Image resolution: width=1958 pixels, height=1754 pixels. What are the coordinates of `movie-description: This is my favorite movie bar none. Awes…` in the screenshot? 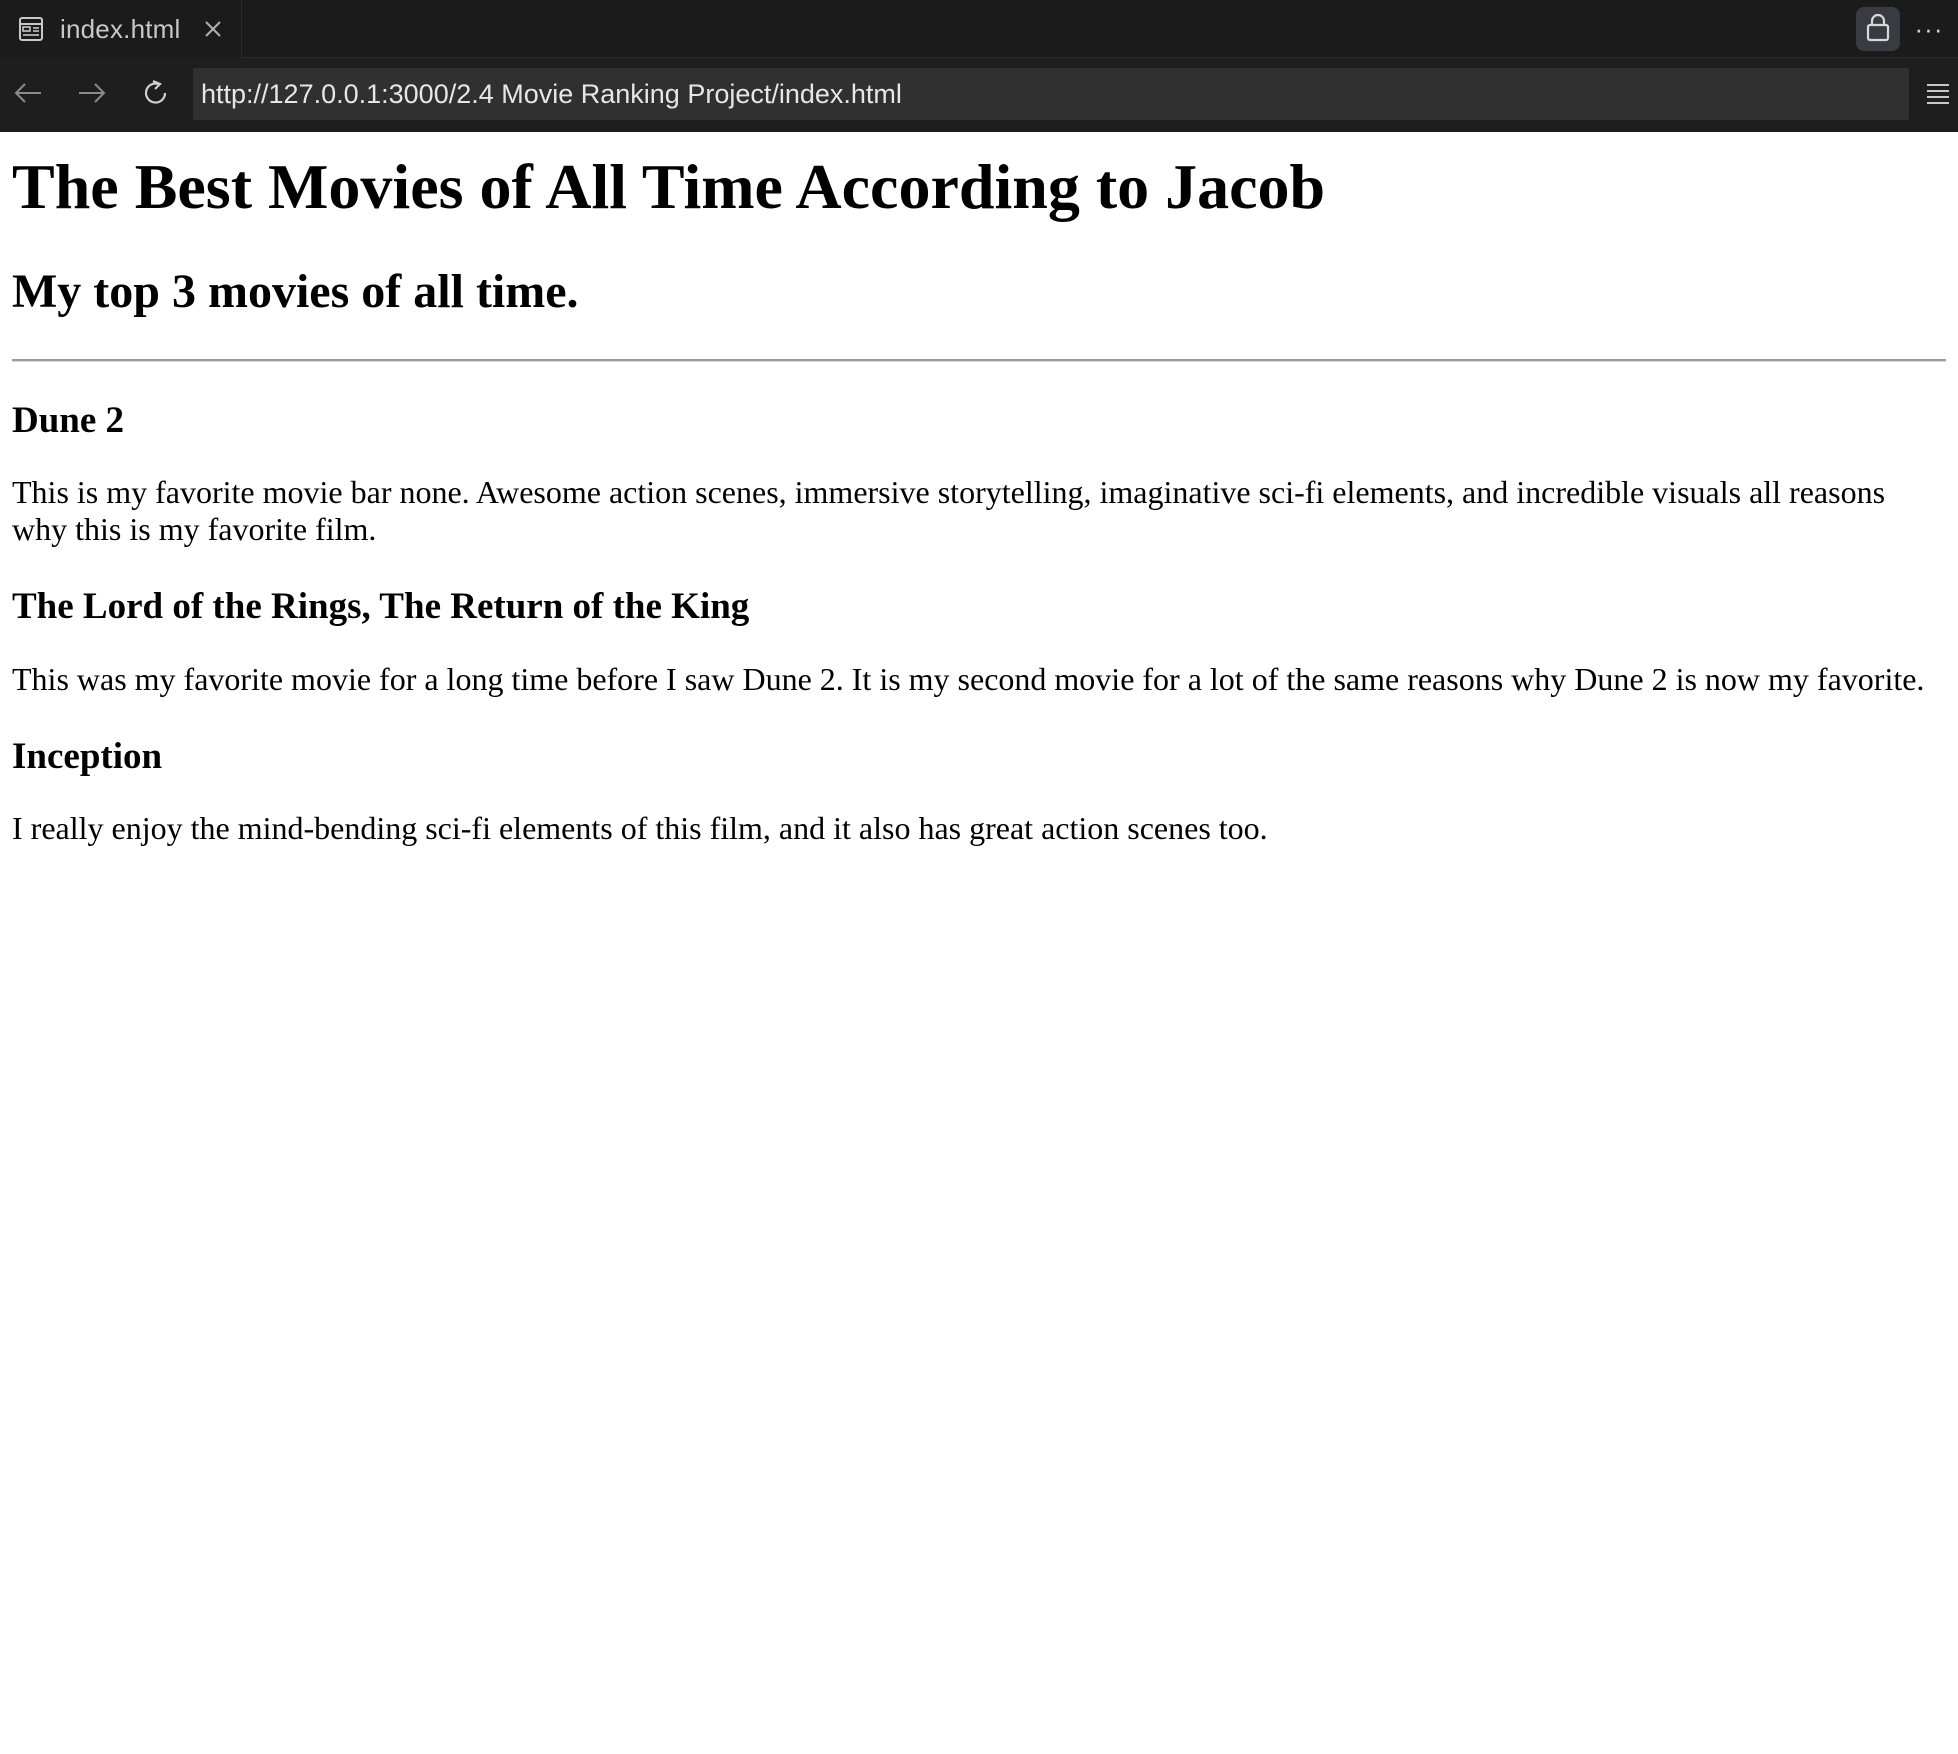 It's located at (949, 511).